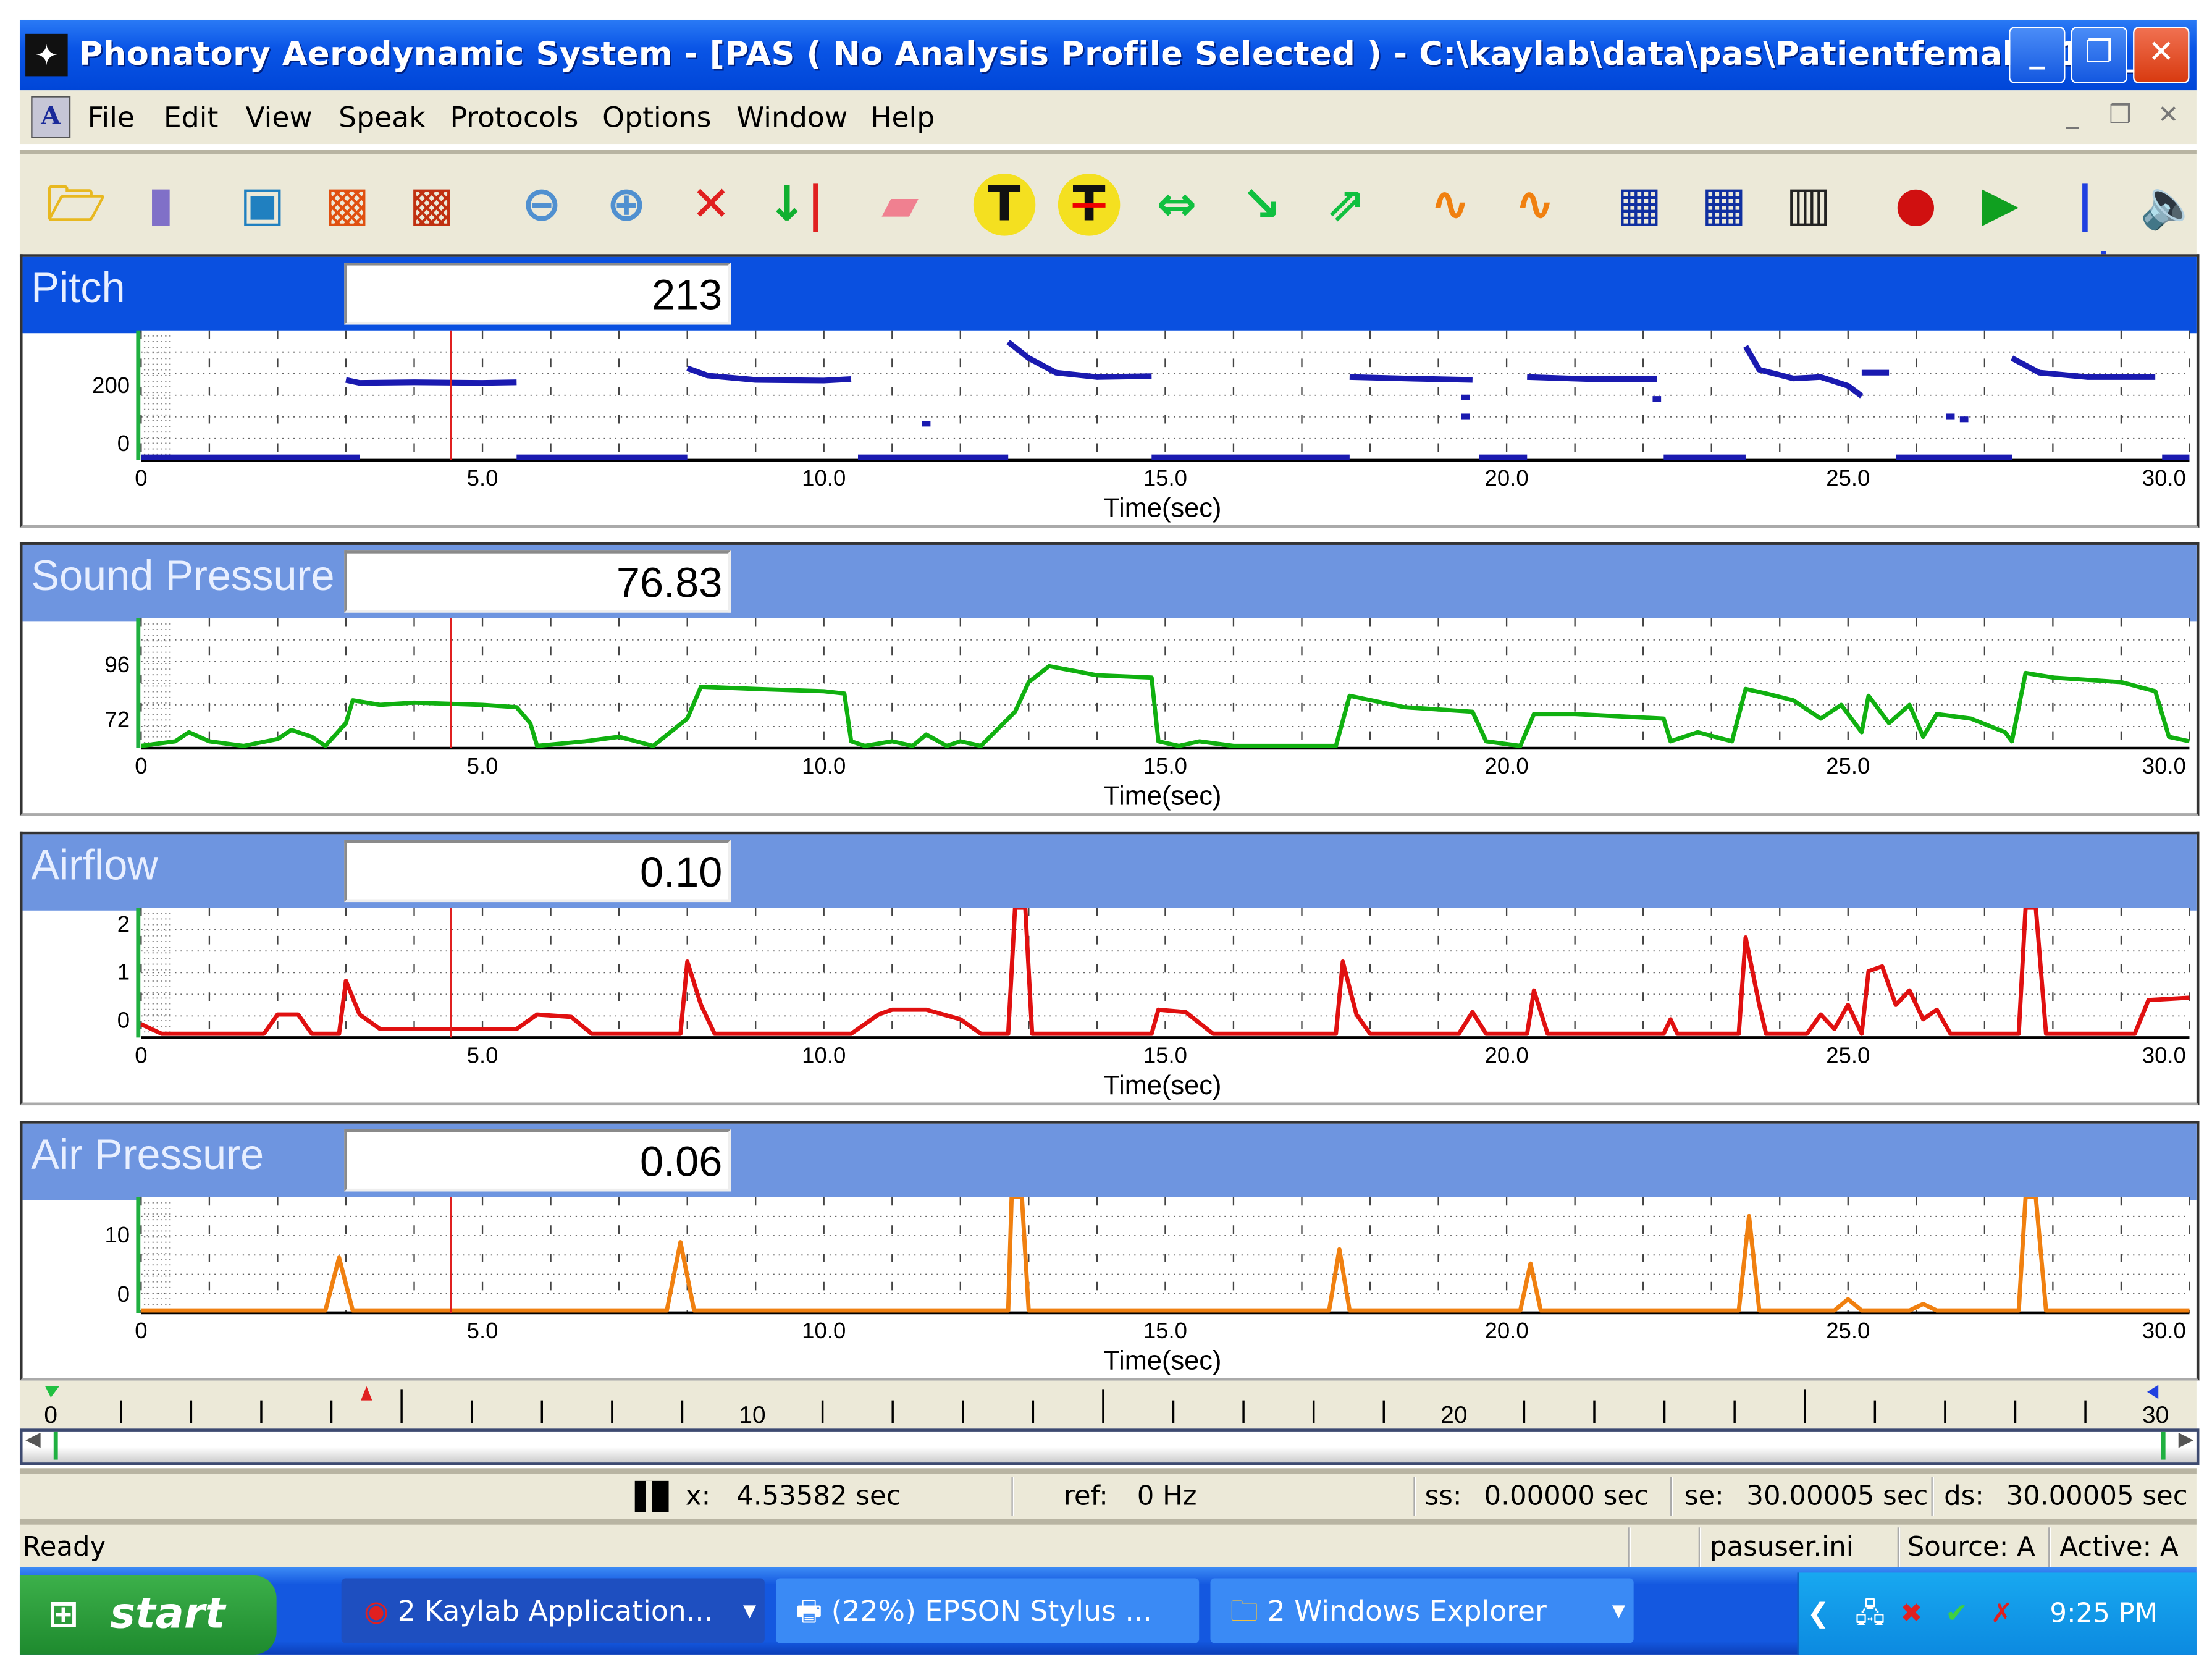 This screenshot has width=2212, height=1670. I want to click on airflow-value-field: 0.10, so click(538, 871).